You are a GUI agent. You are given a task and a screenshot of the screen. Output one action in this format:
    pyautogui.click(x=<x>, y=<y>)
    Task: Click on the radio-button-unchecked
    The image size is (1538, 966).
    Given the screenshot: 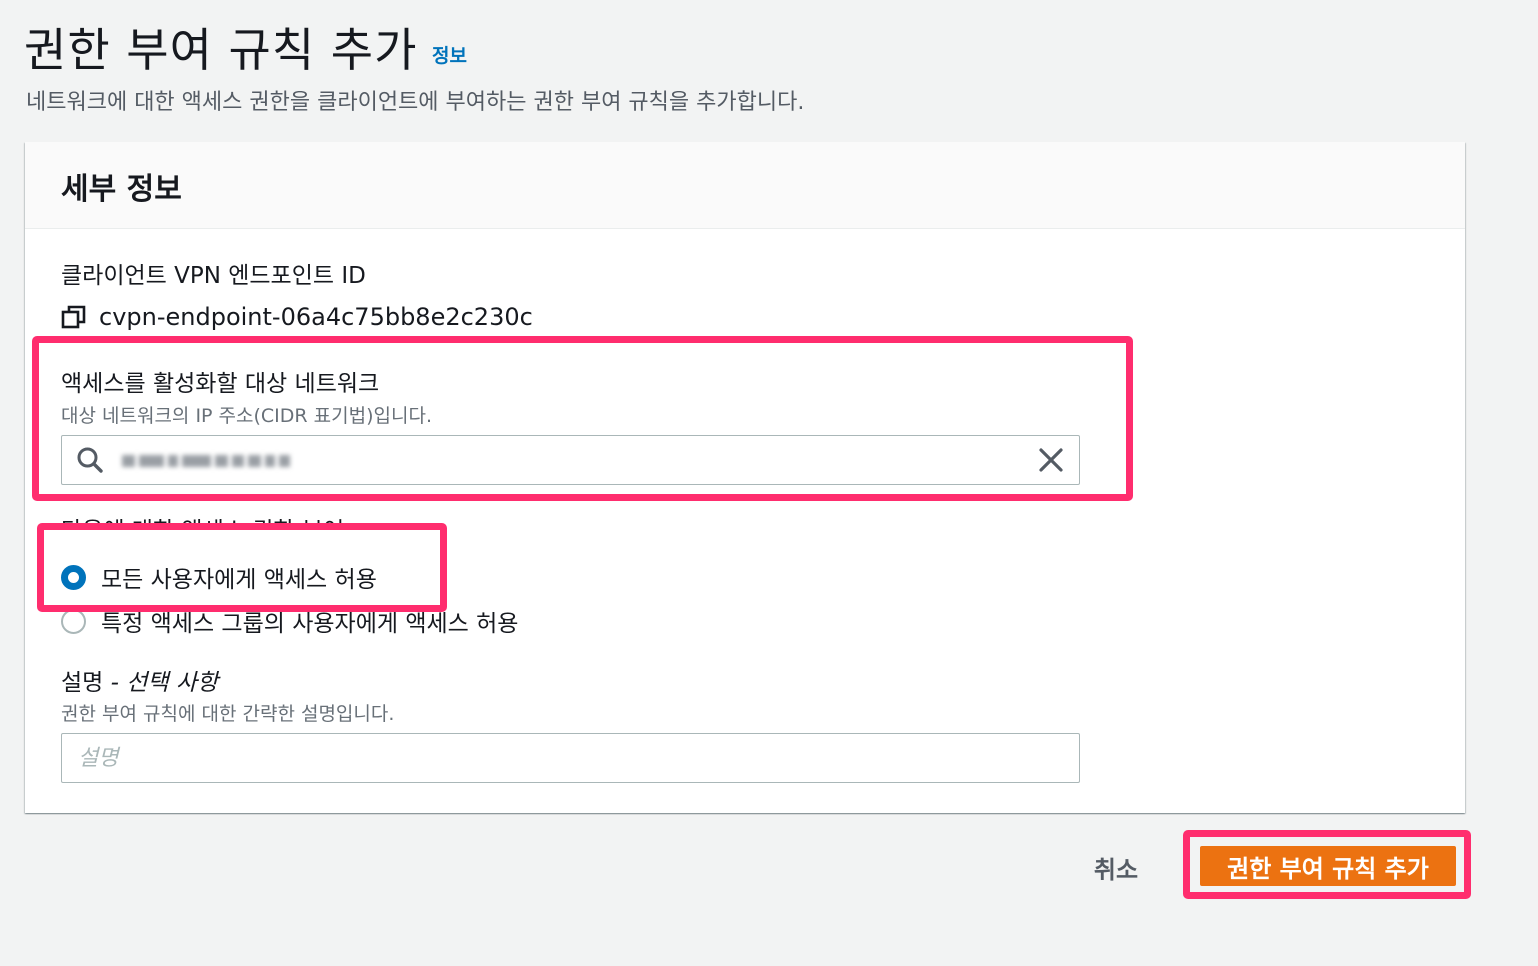 What is the action you would take?
    pyautogui.click(x=73, y=621)
    